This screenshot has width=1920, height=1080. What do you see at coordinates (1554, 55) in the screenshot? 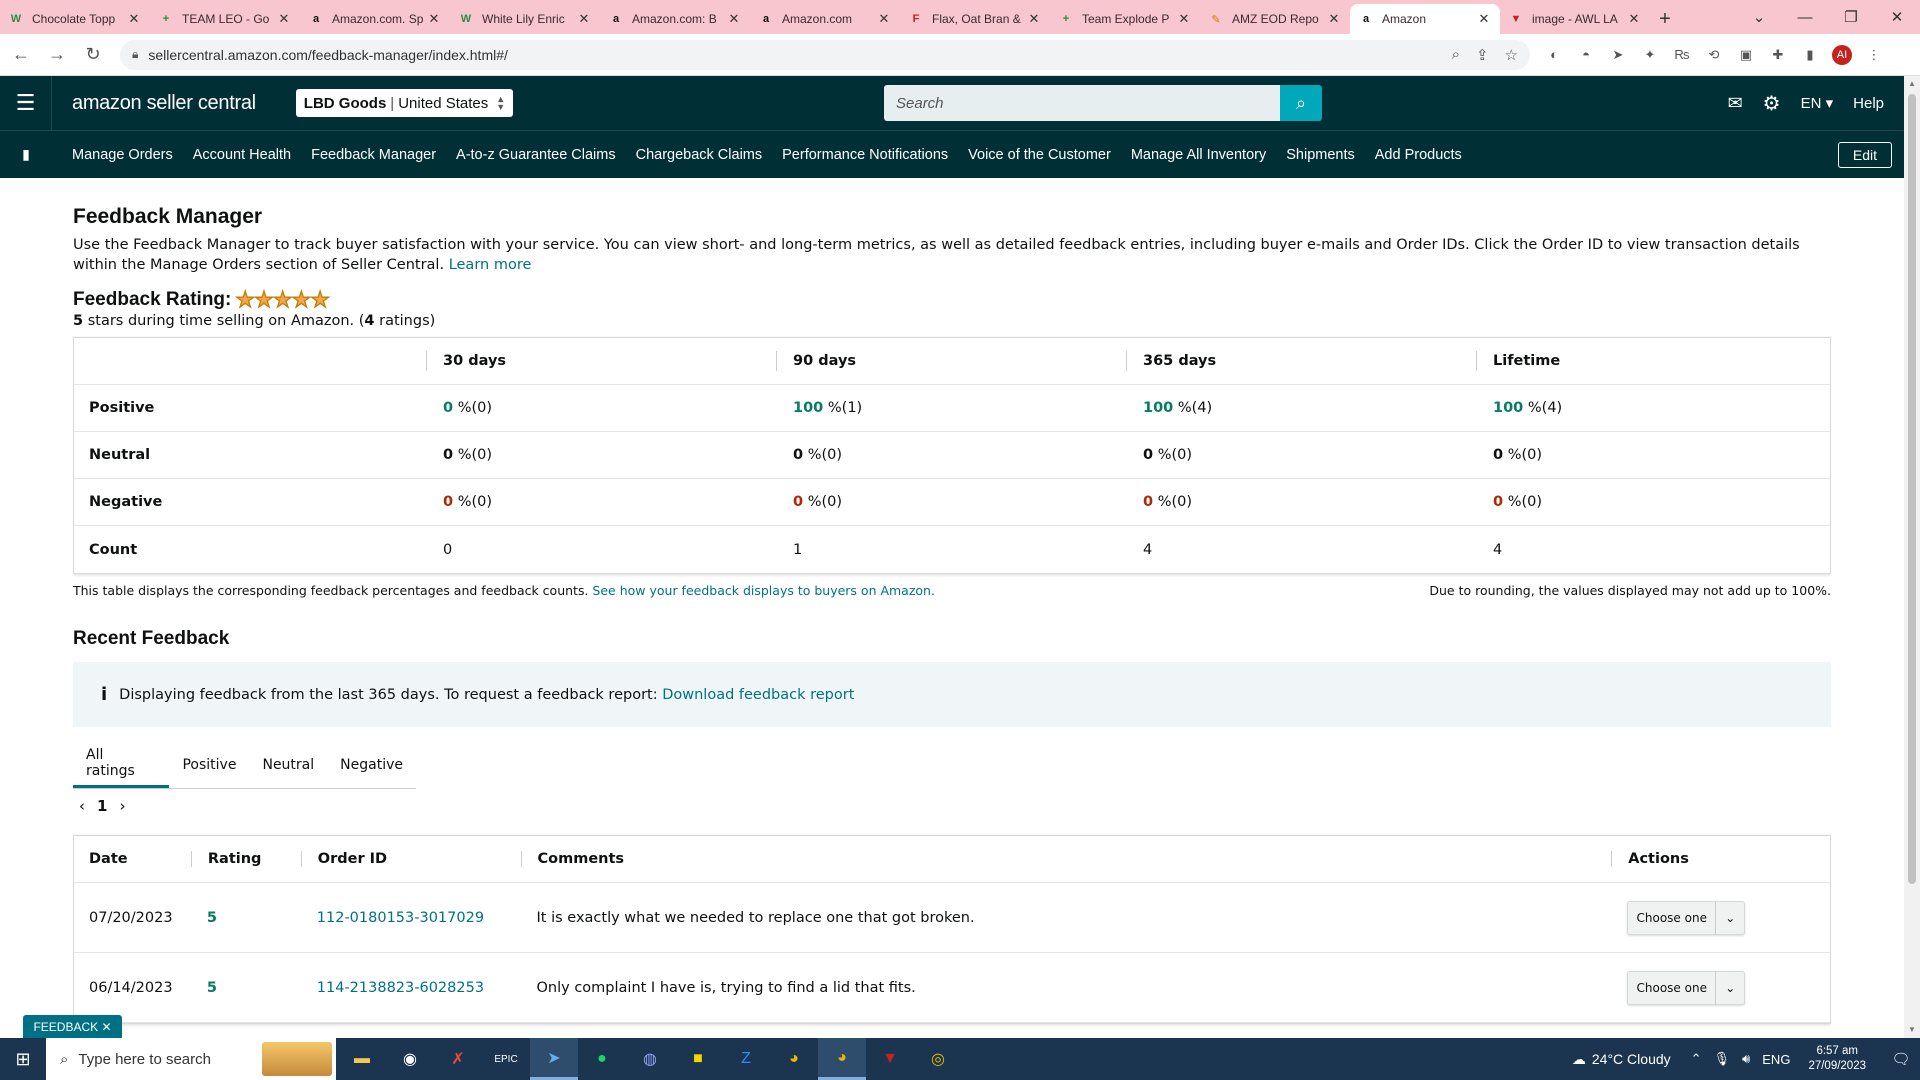
I see `extension-icon: ◐` at bounding box center [1554, 55].